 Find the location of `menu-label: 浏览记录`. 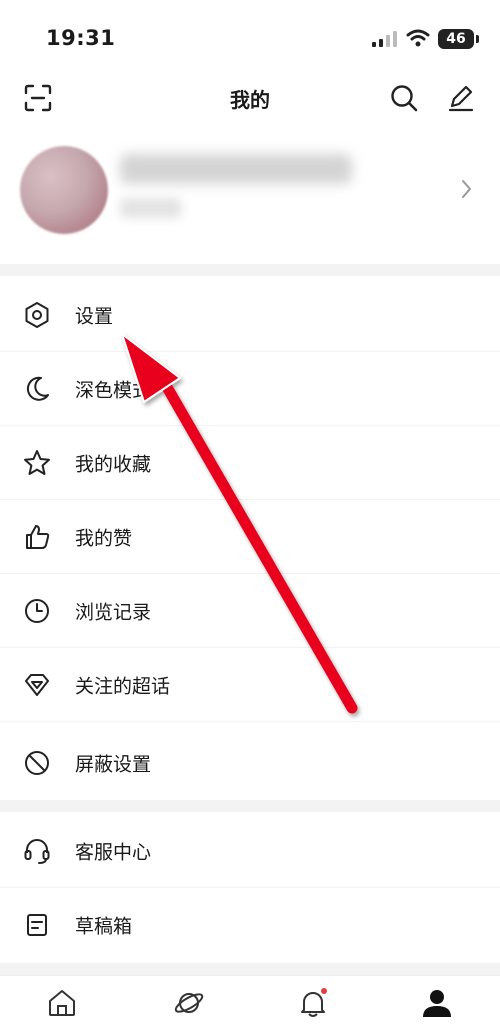

menu-label: 浏览记录 is located at coordinates (113, 612).